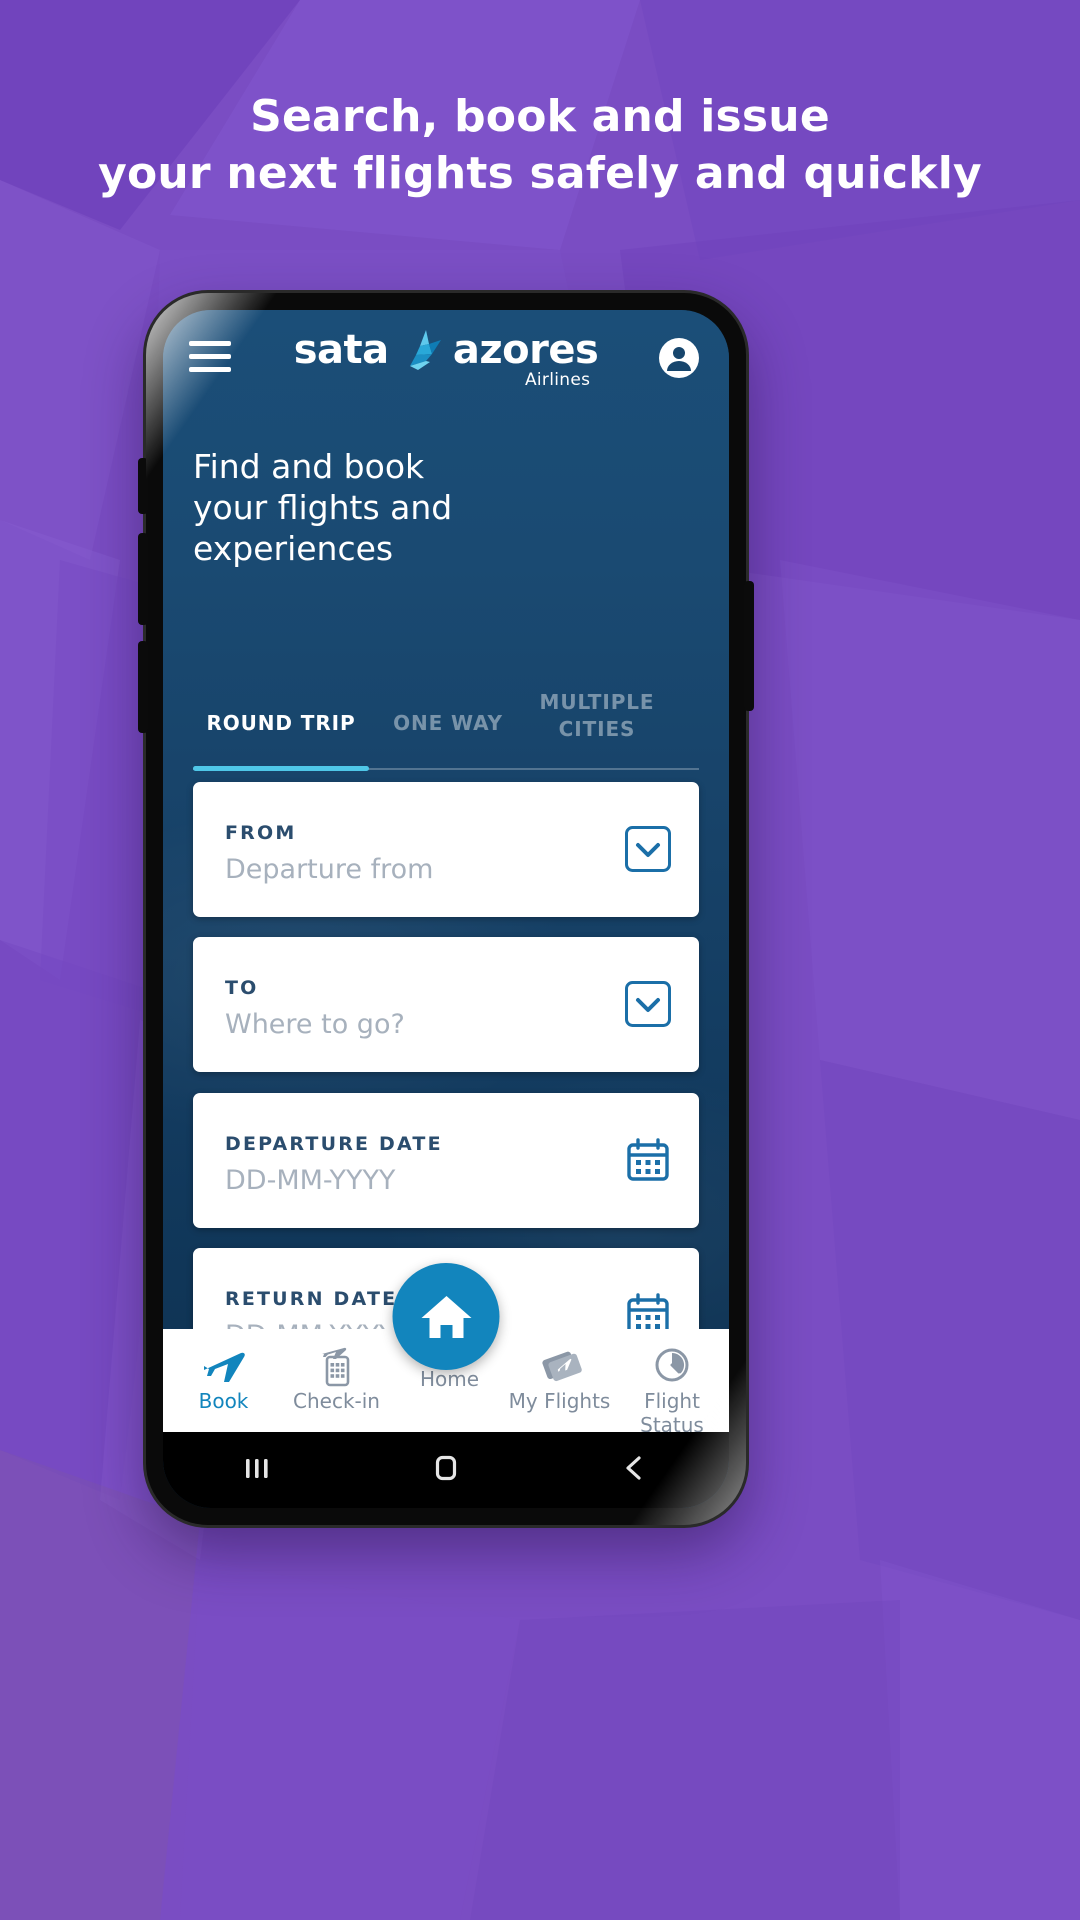  What do you see at coordinates (648, 1160) in the screenshot?
I see `calendar-icon` at bounding box center [648, 1160].